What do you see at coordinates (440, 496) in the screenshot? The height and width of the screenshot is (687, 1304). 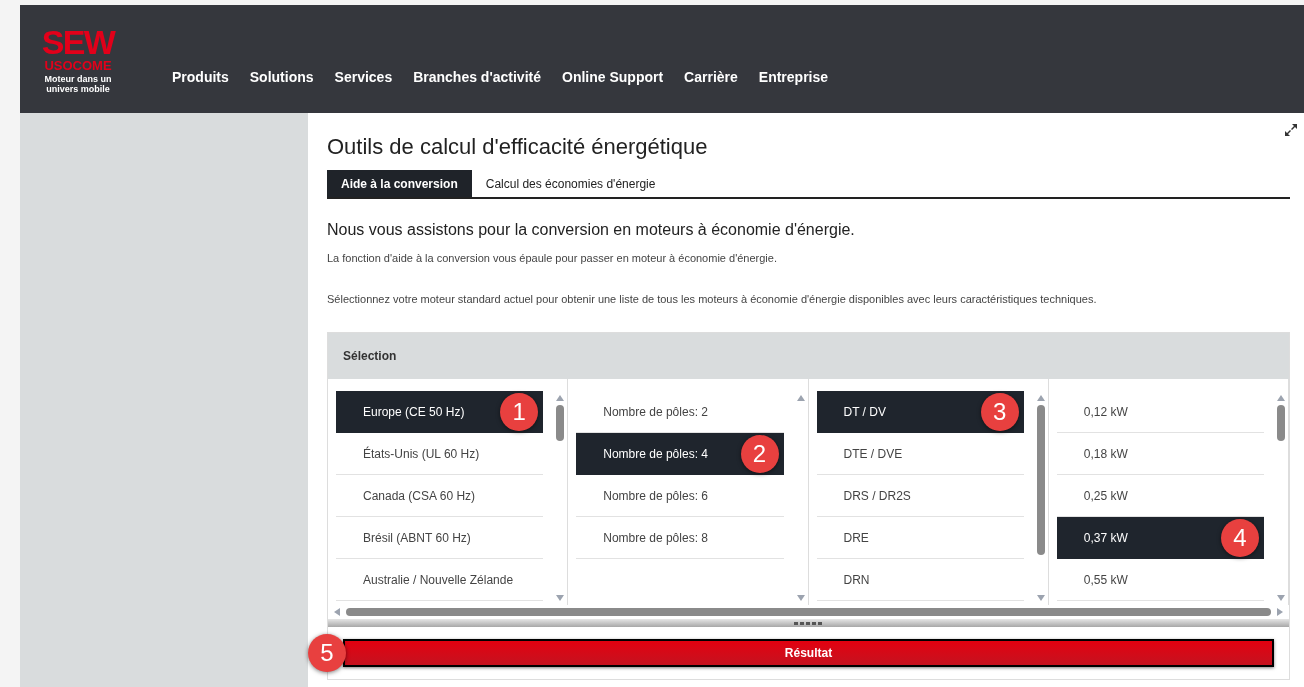 I see `list-item: Canada (CSA 60 Hz)` at bounding box center [440, 496].